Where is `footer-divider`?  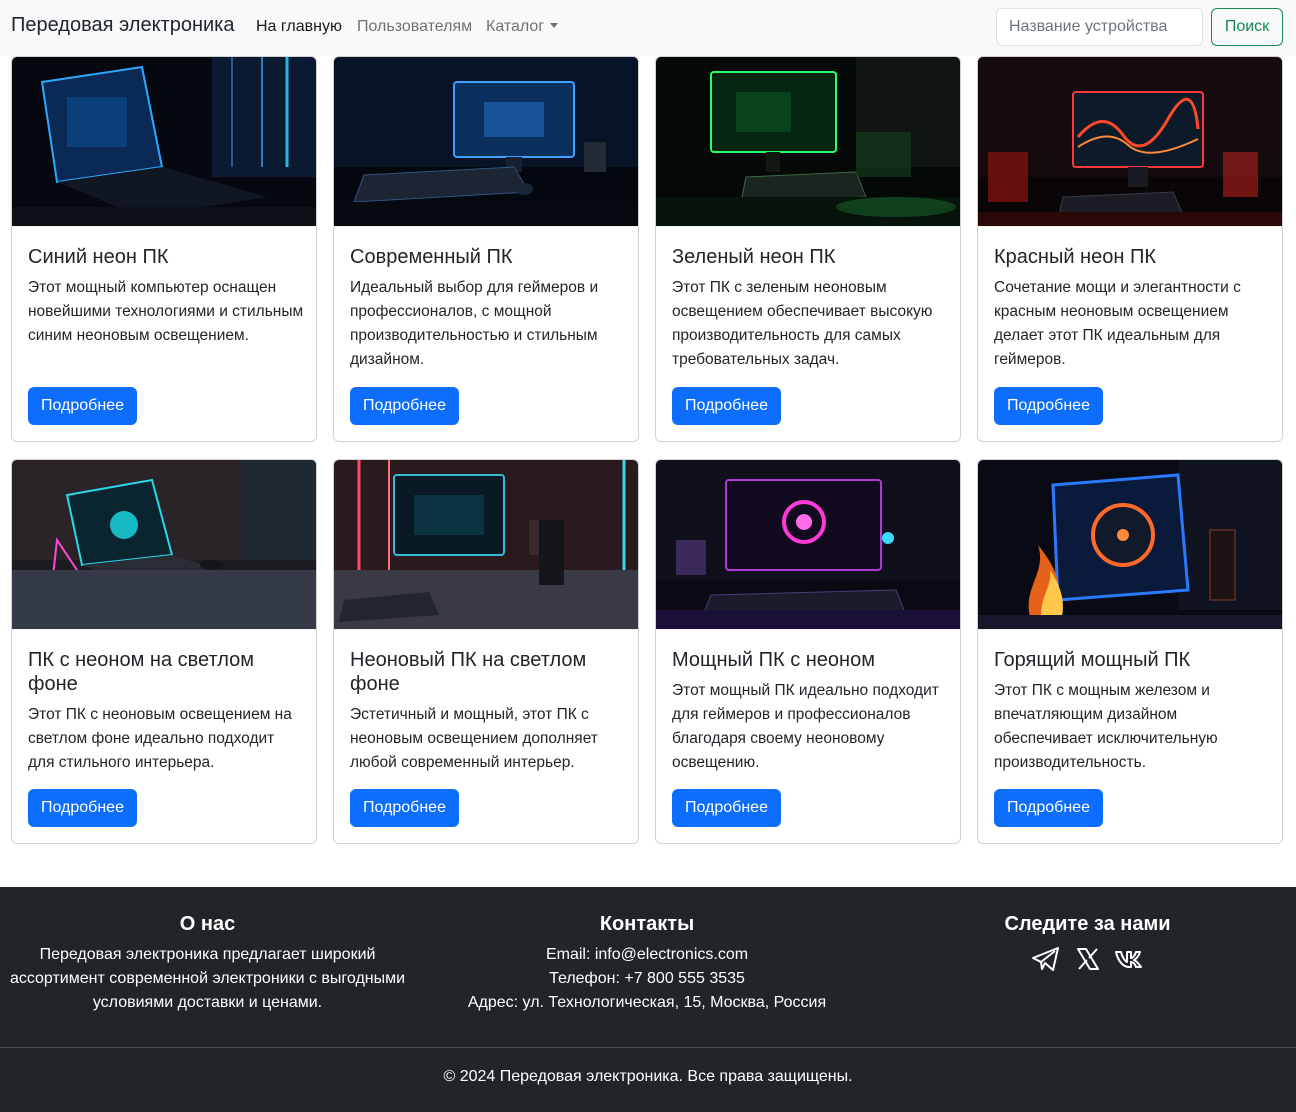
footer-divider is located at coordinates (648, 1047).